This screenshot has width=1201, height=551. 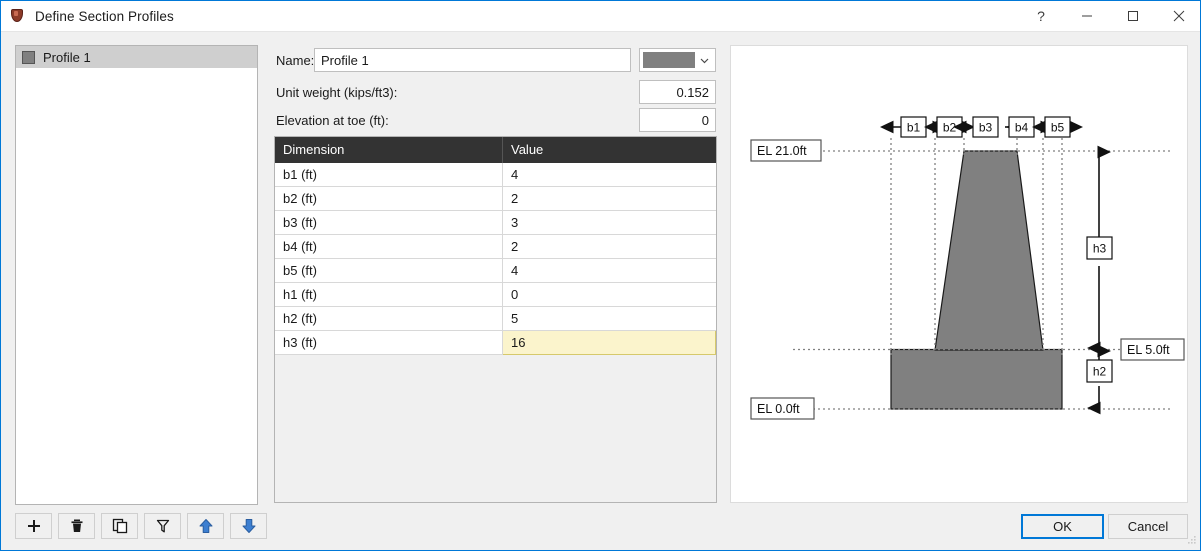 What do you see at coordinates (389, 270) in the screenshot?
I see `cell-dimension: b5 (ft)` at bounding box center [389, 270].